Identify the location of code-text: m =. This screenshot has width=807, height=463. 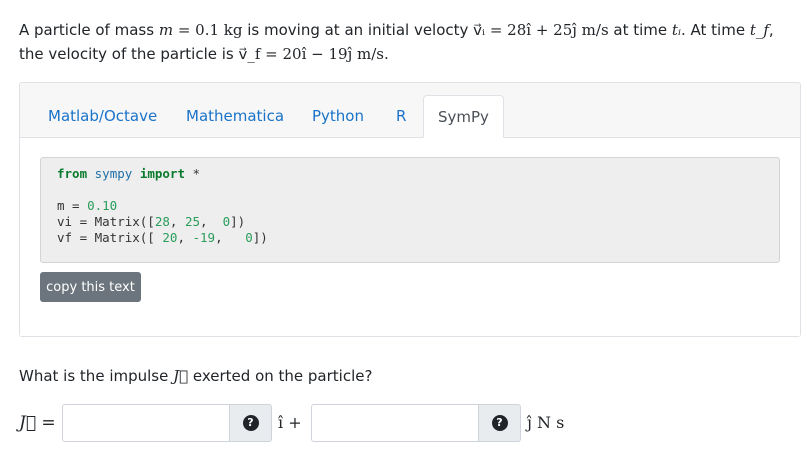
(72, 205).